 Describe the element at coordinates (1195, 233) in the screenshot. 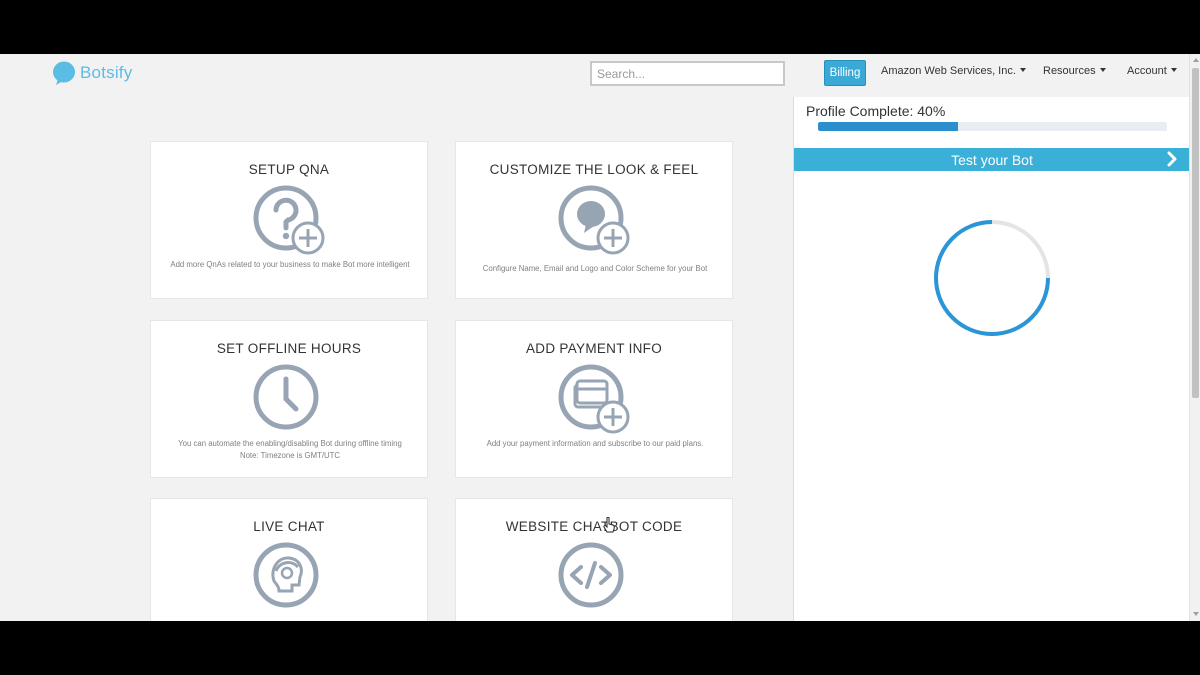

I see `scrollbar-thumb` at that location.